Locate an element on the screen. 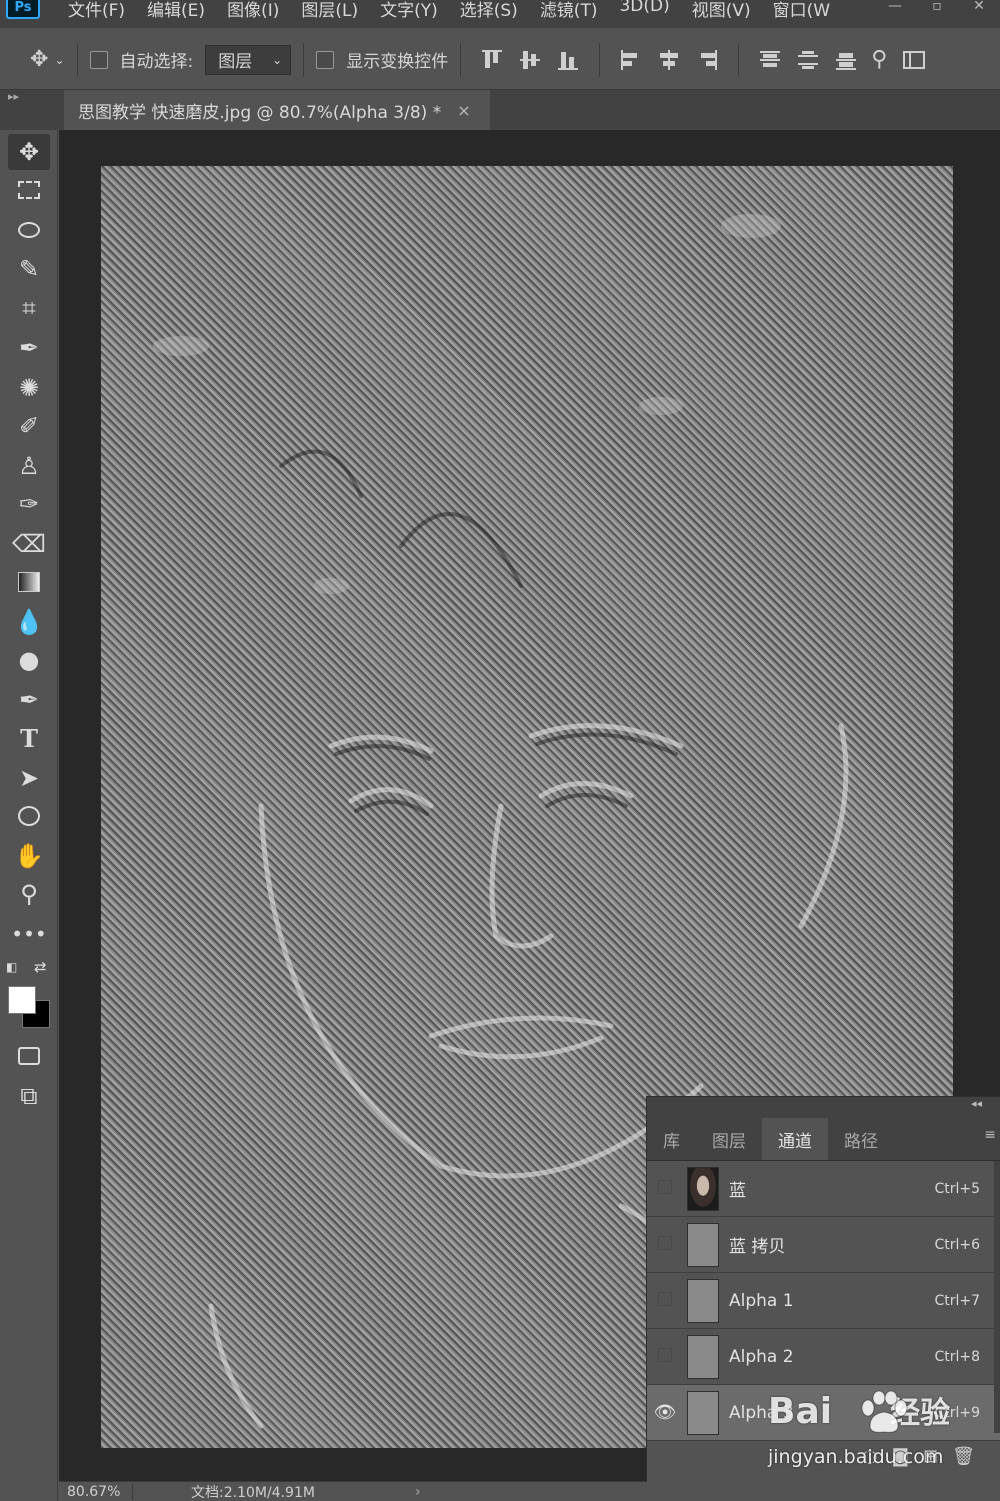 The image size is (1000, 1501). new-channel-icon: ⊞ is located at coordinates (930, 1456).